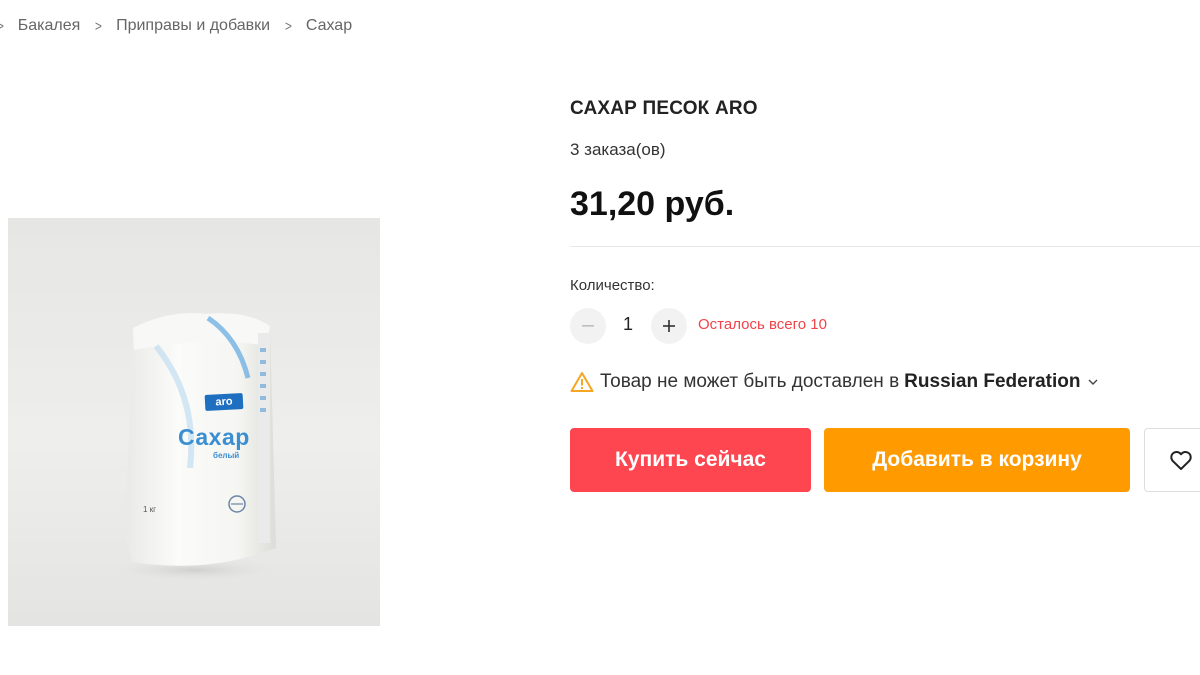 The width and height of the screenshot is (1200, 675). I want to click on minus-icon, so click(588, 326).